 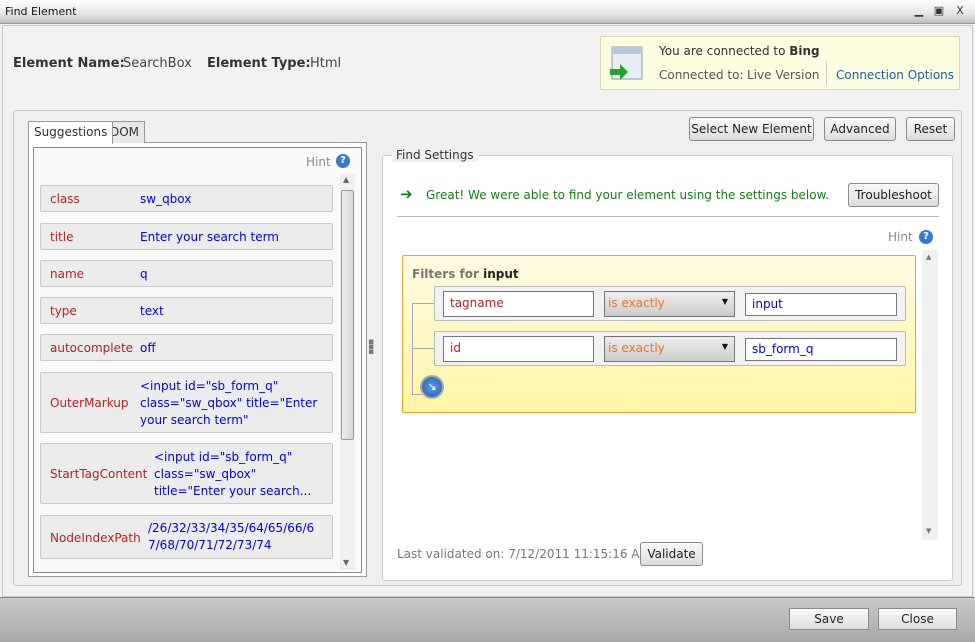 What do you see at coordinates (435, 155) in the screenshot?
I see `find-settings-title: Find Settings` at bounding box center [435, 155].